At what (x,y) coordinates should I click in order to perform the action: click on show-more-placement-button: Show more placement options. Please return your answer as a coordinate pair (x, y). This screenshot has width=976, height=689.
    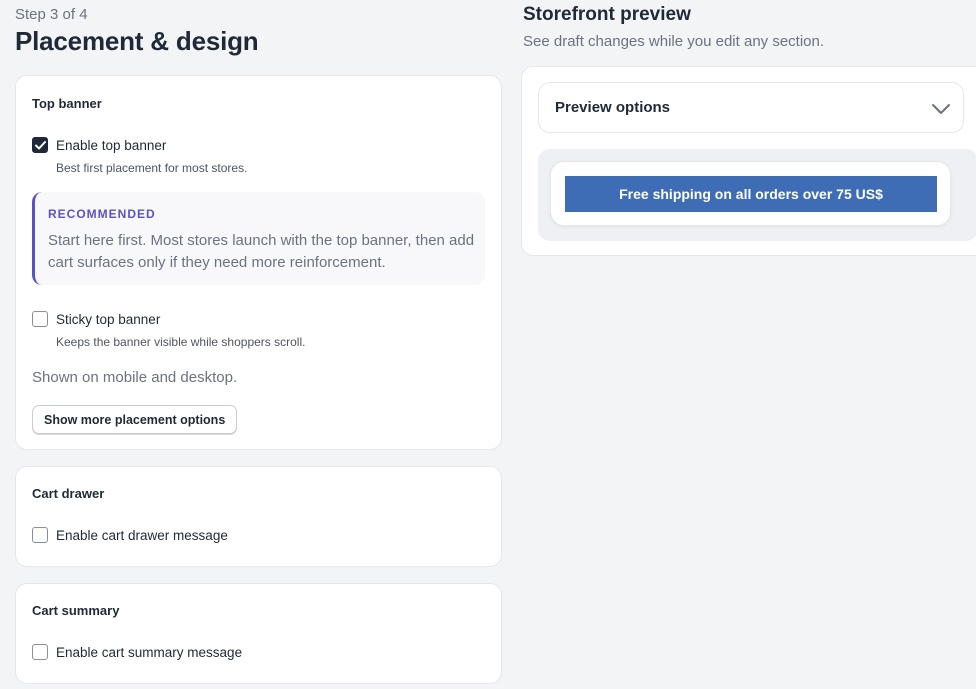
    Looking at the image, I should click on (135, 419).